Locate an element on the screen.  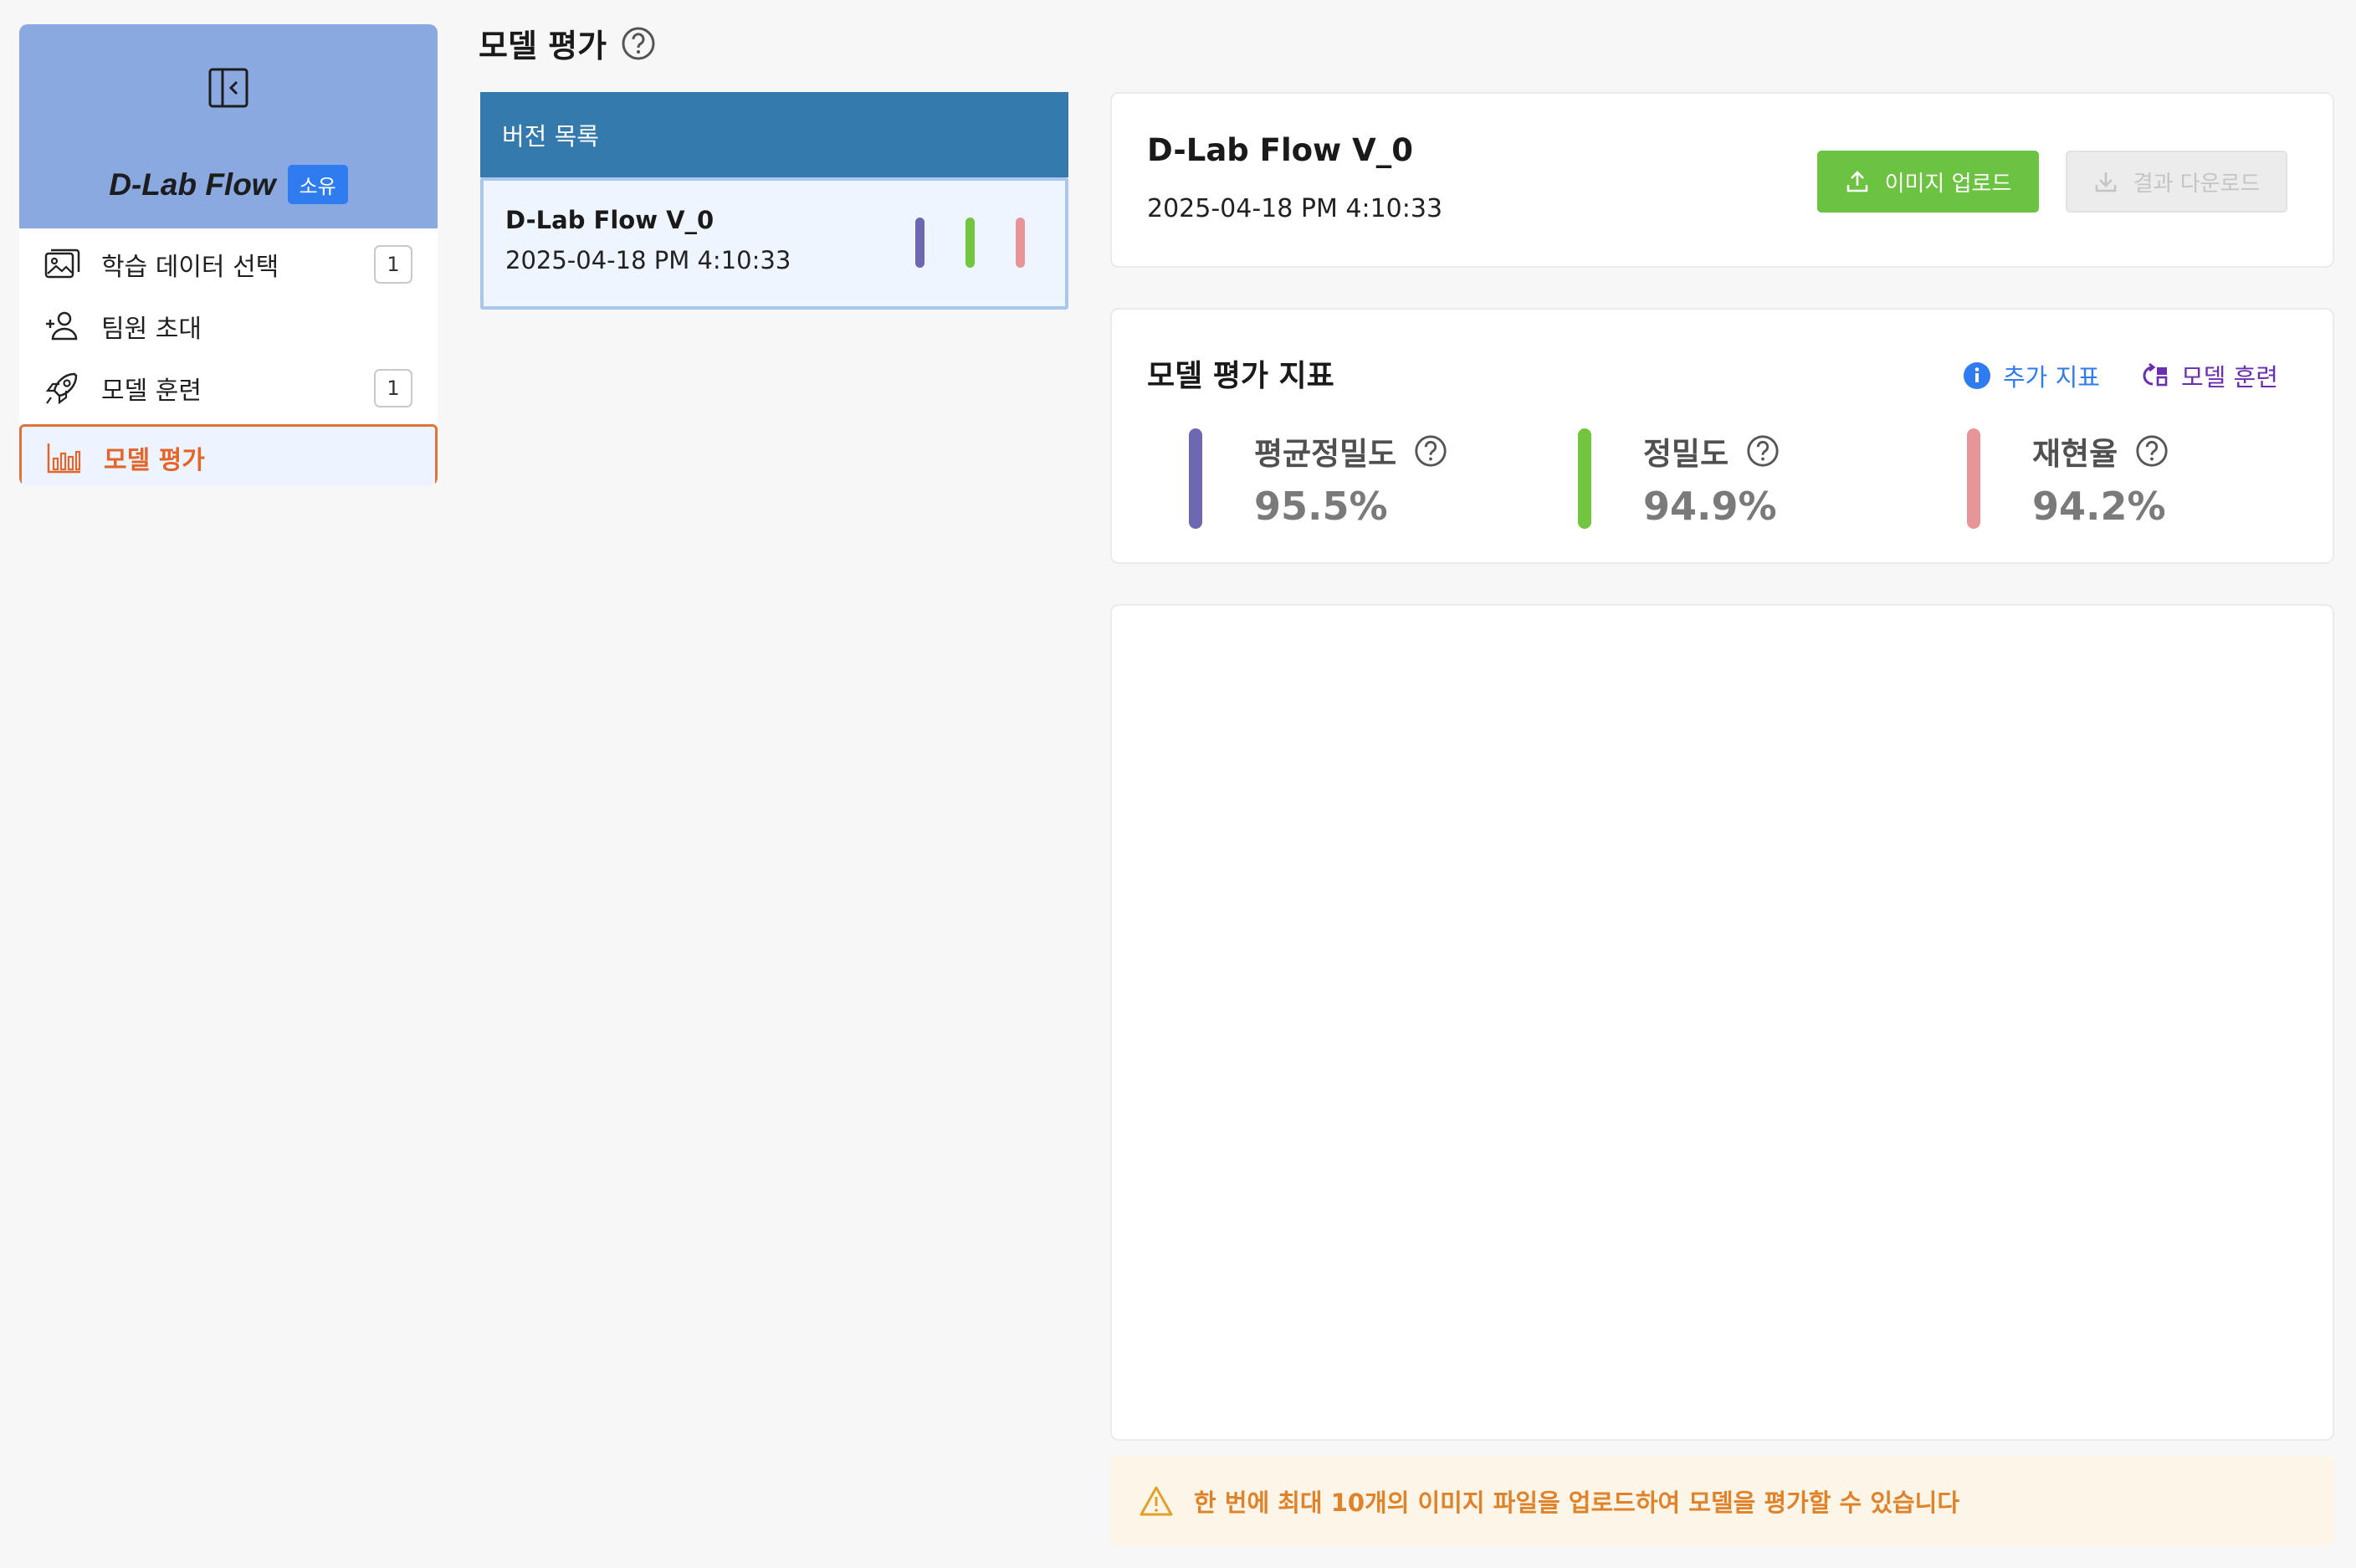
metric-label-text: 정밀도 is located at coordinates (1686, 454).